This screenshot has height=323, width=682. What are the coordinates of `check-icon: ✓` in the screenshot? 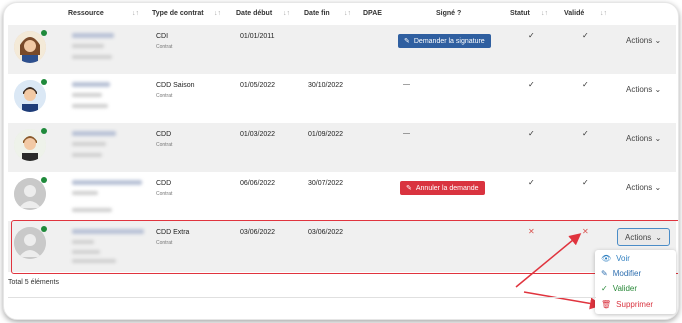 It's located at (604, 288).